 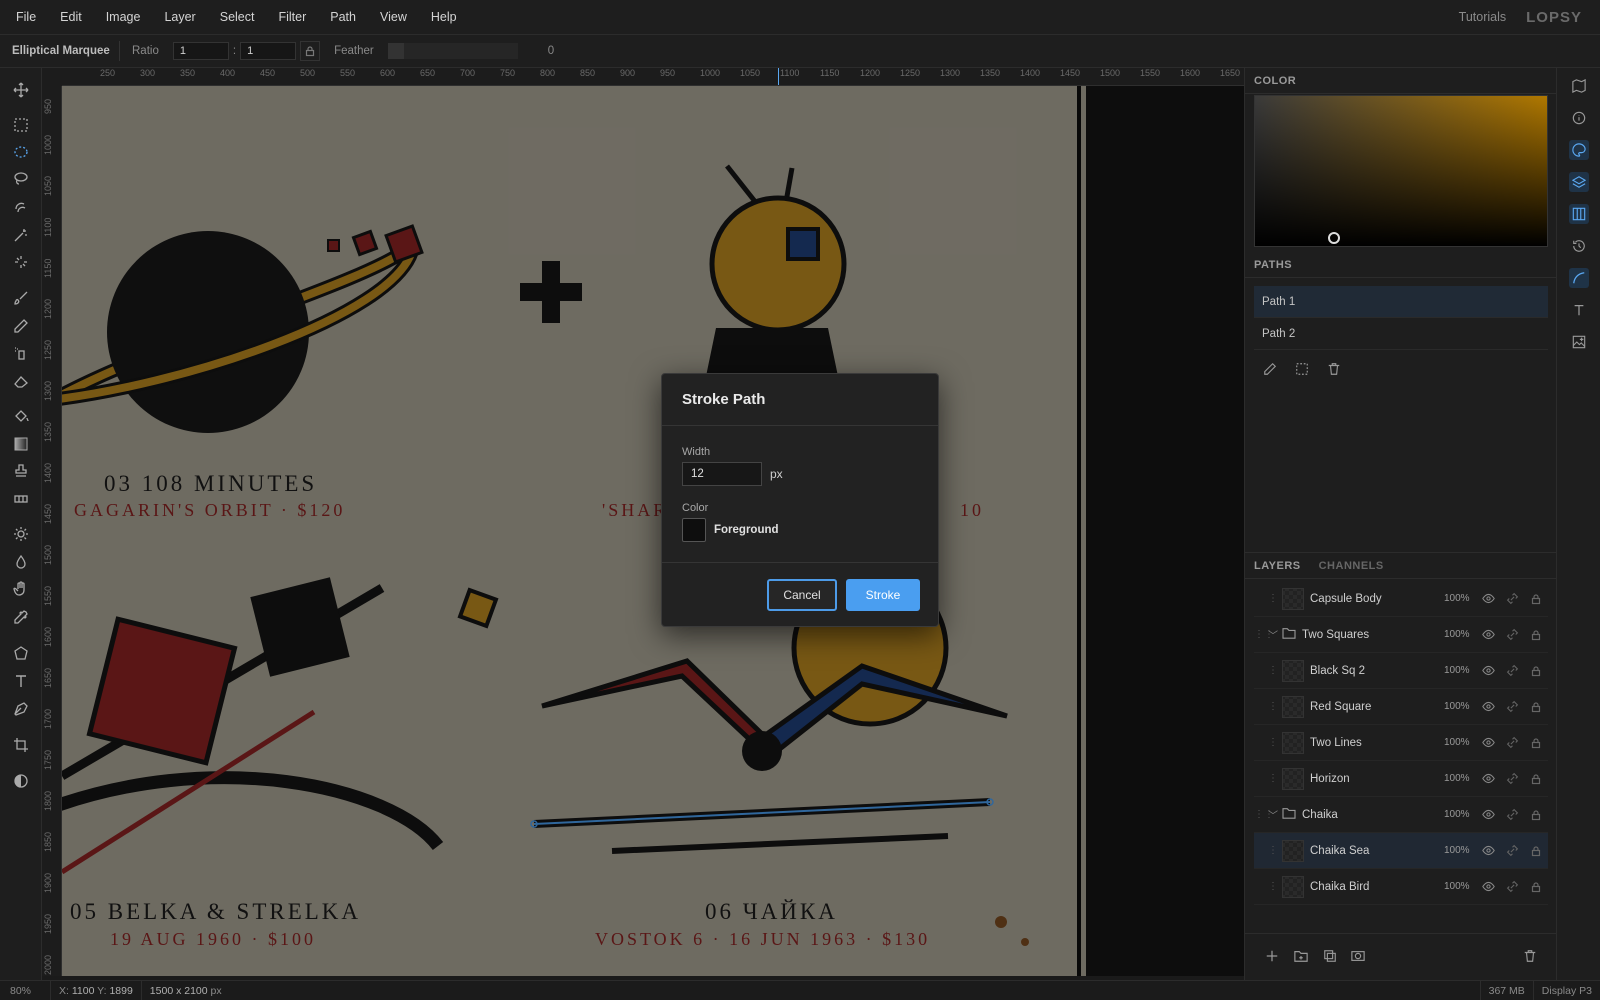 What do you see at coordinates (21, 562) in the screenshot?
I see `blur-tool` at bounding box center [21, 562].